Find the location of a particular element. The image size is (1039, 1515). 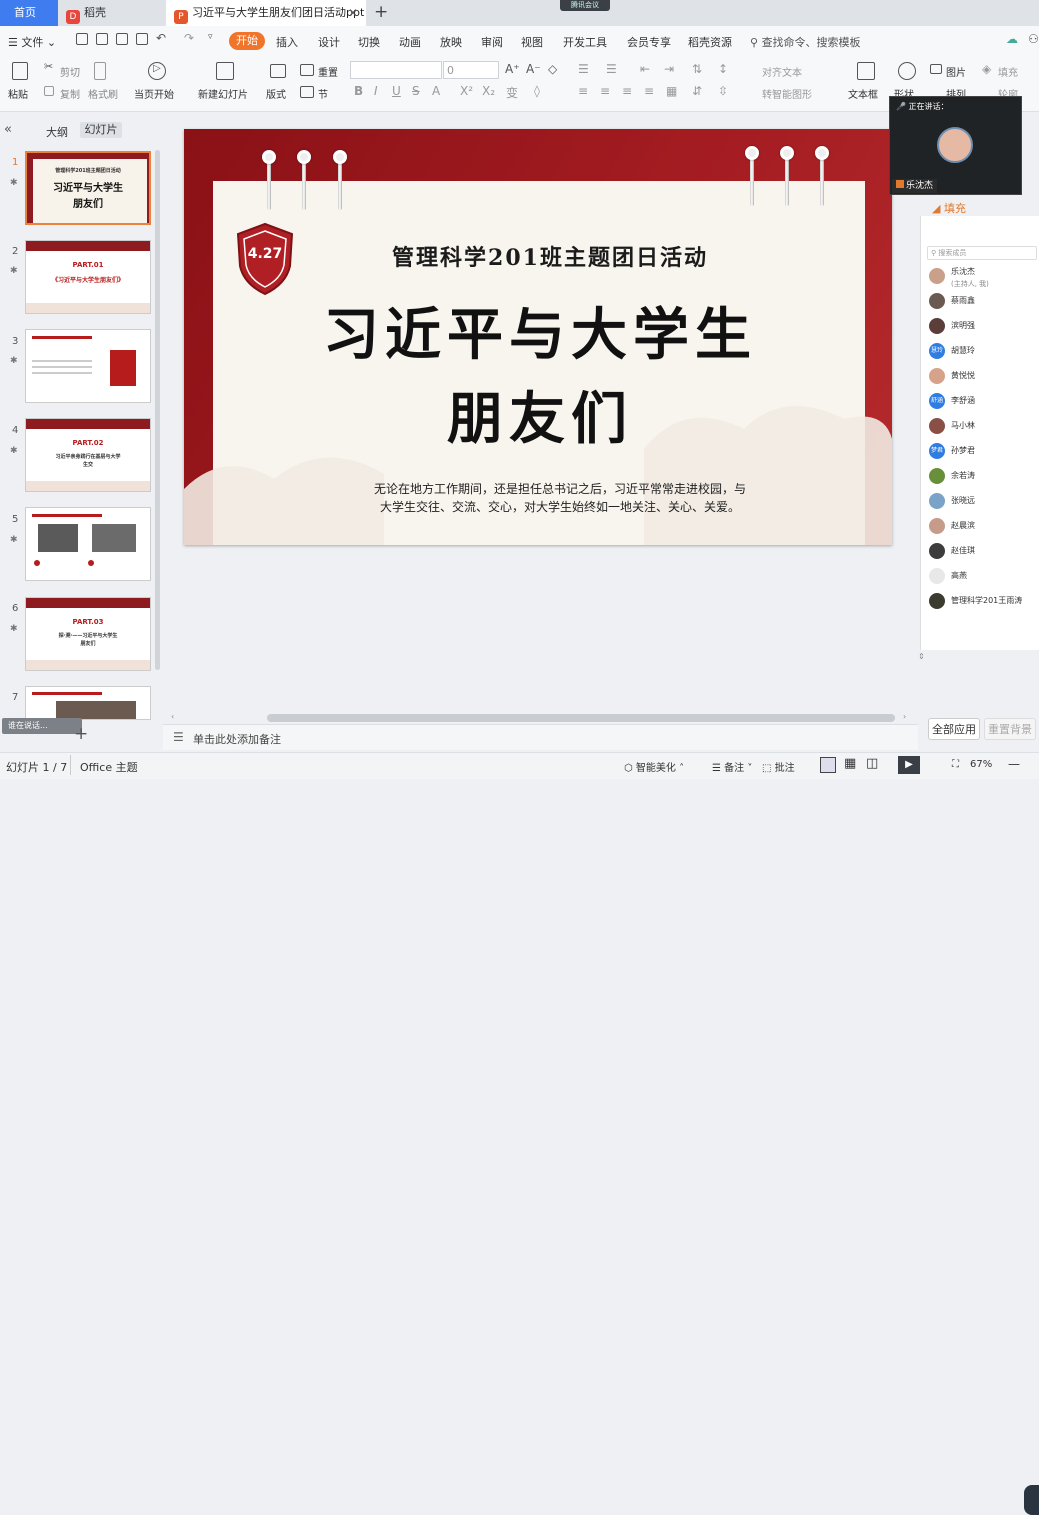

align-left-icon: ≡ is located at coordinates (583, 91).